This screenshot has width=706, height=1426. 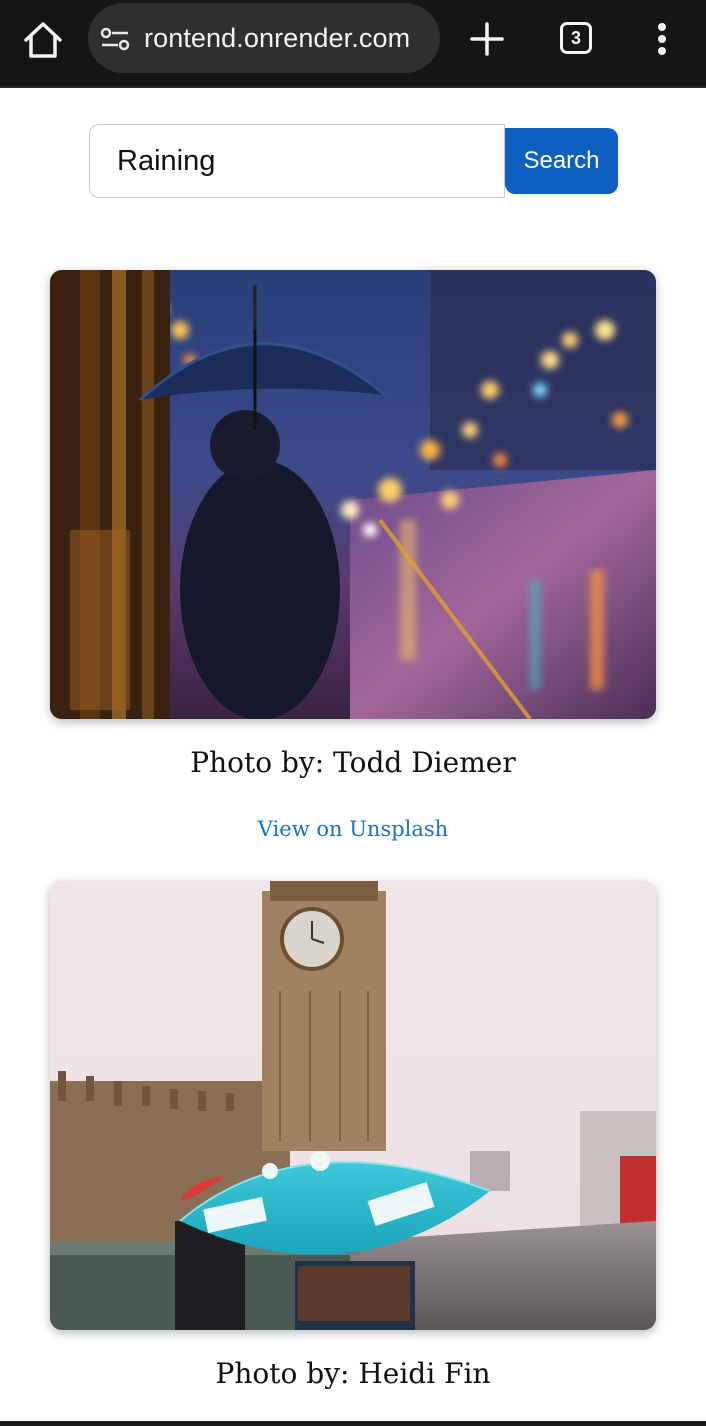 I want to click on address-bar: rontend.onrender.com, so click(x=264, y=38).